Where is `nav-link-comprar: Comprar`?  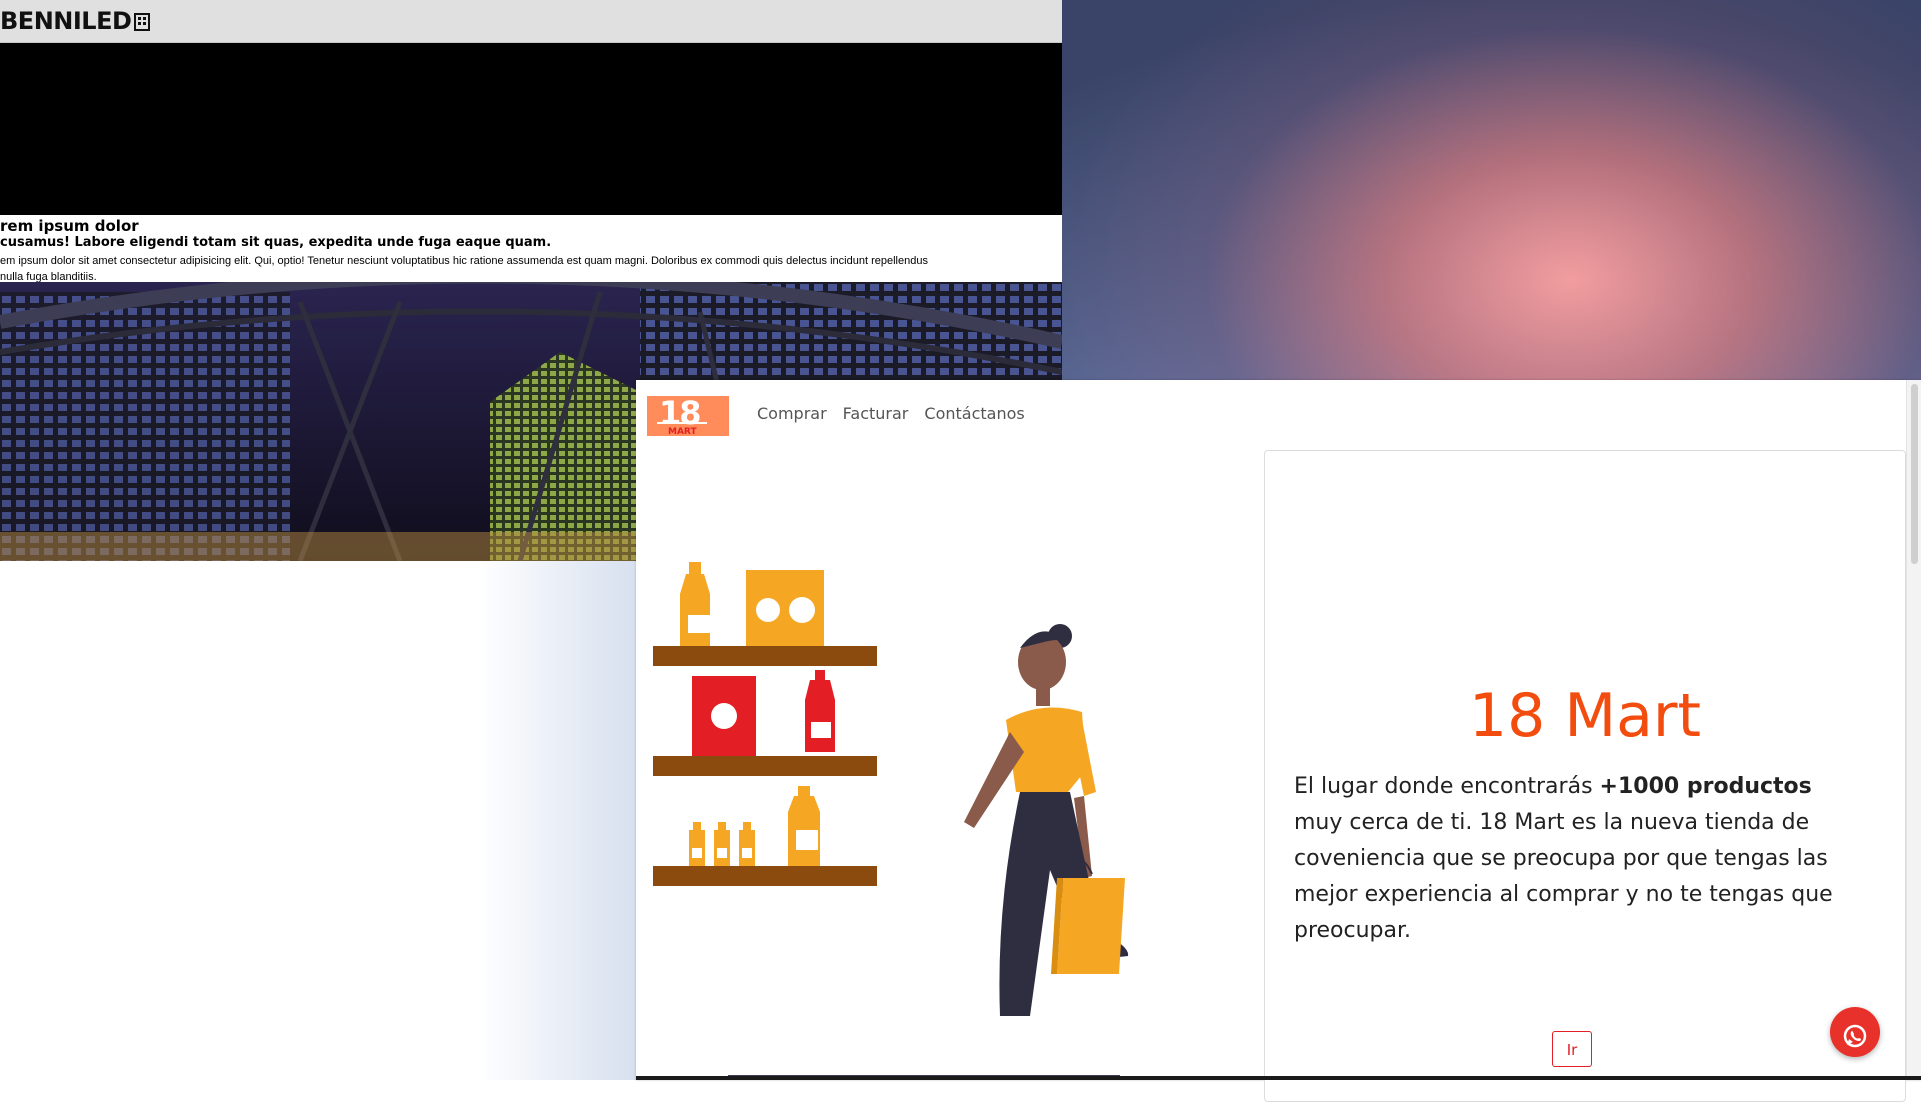 nav-link-comprar: Comprar is located at coordinates (792, 413).